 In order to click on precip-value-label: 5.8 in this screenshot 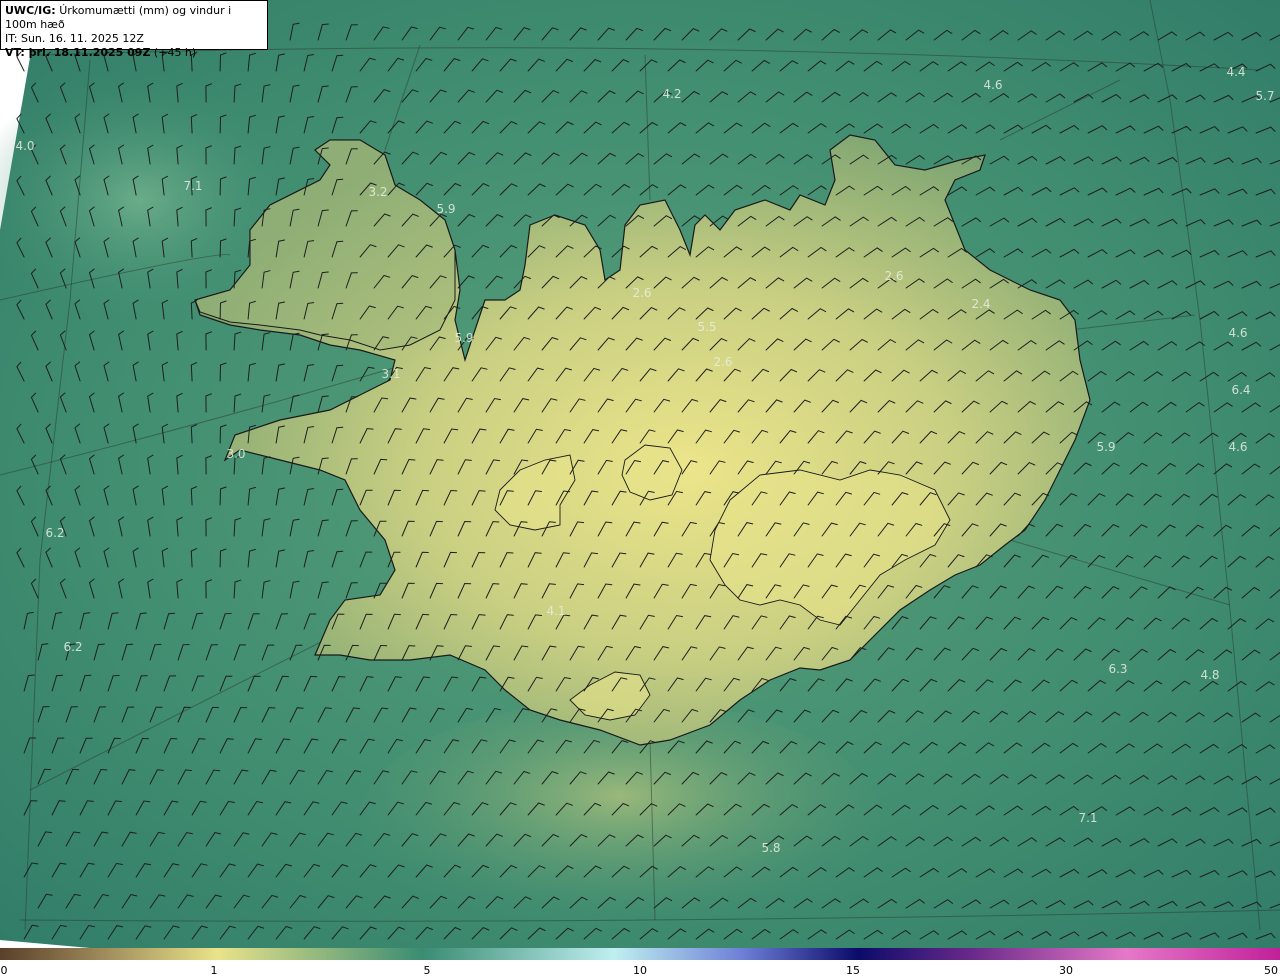, I will do `click(770, 848)`.